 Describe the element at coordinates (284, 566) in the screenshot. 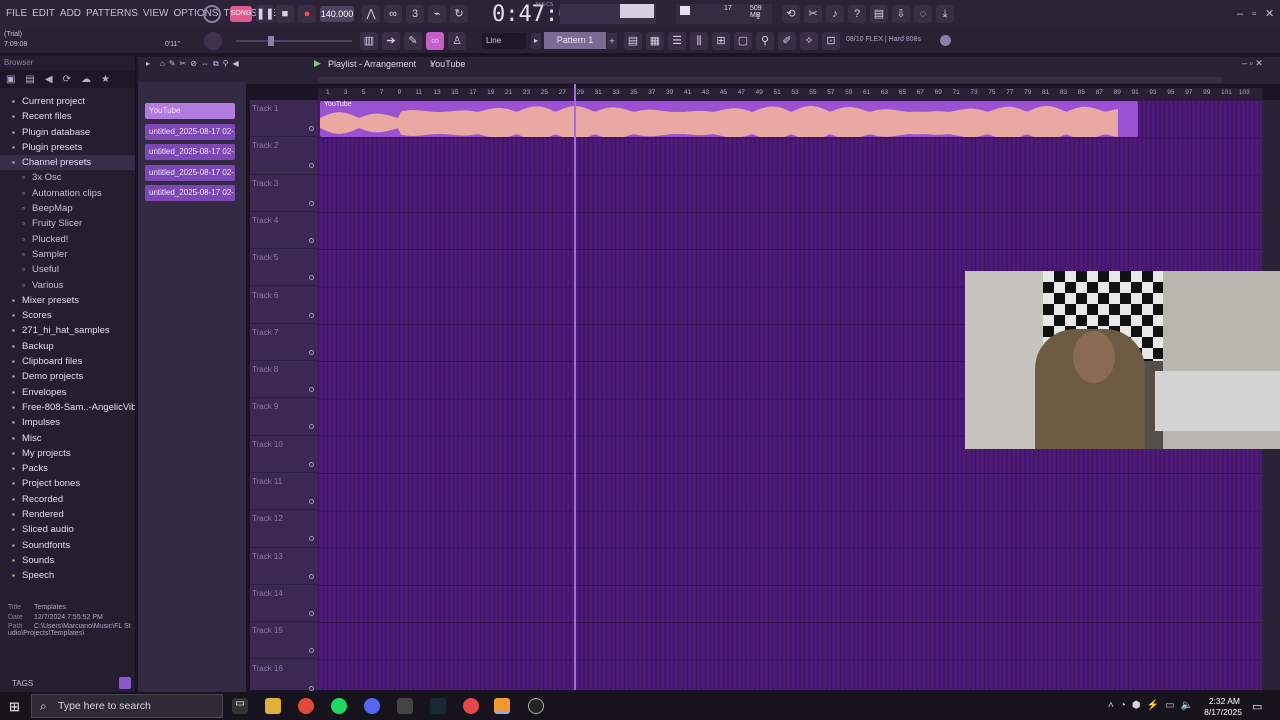

I see `track-header: Track 13` at that location.